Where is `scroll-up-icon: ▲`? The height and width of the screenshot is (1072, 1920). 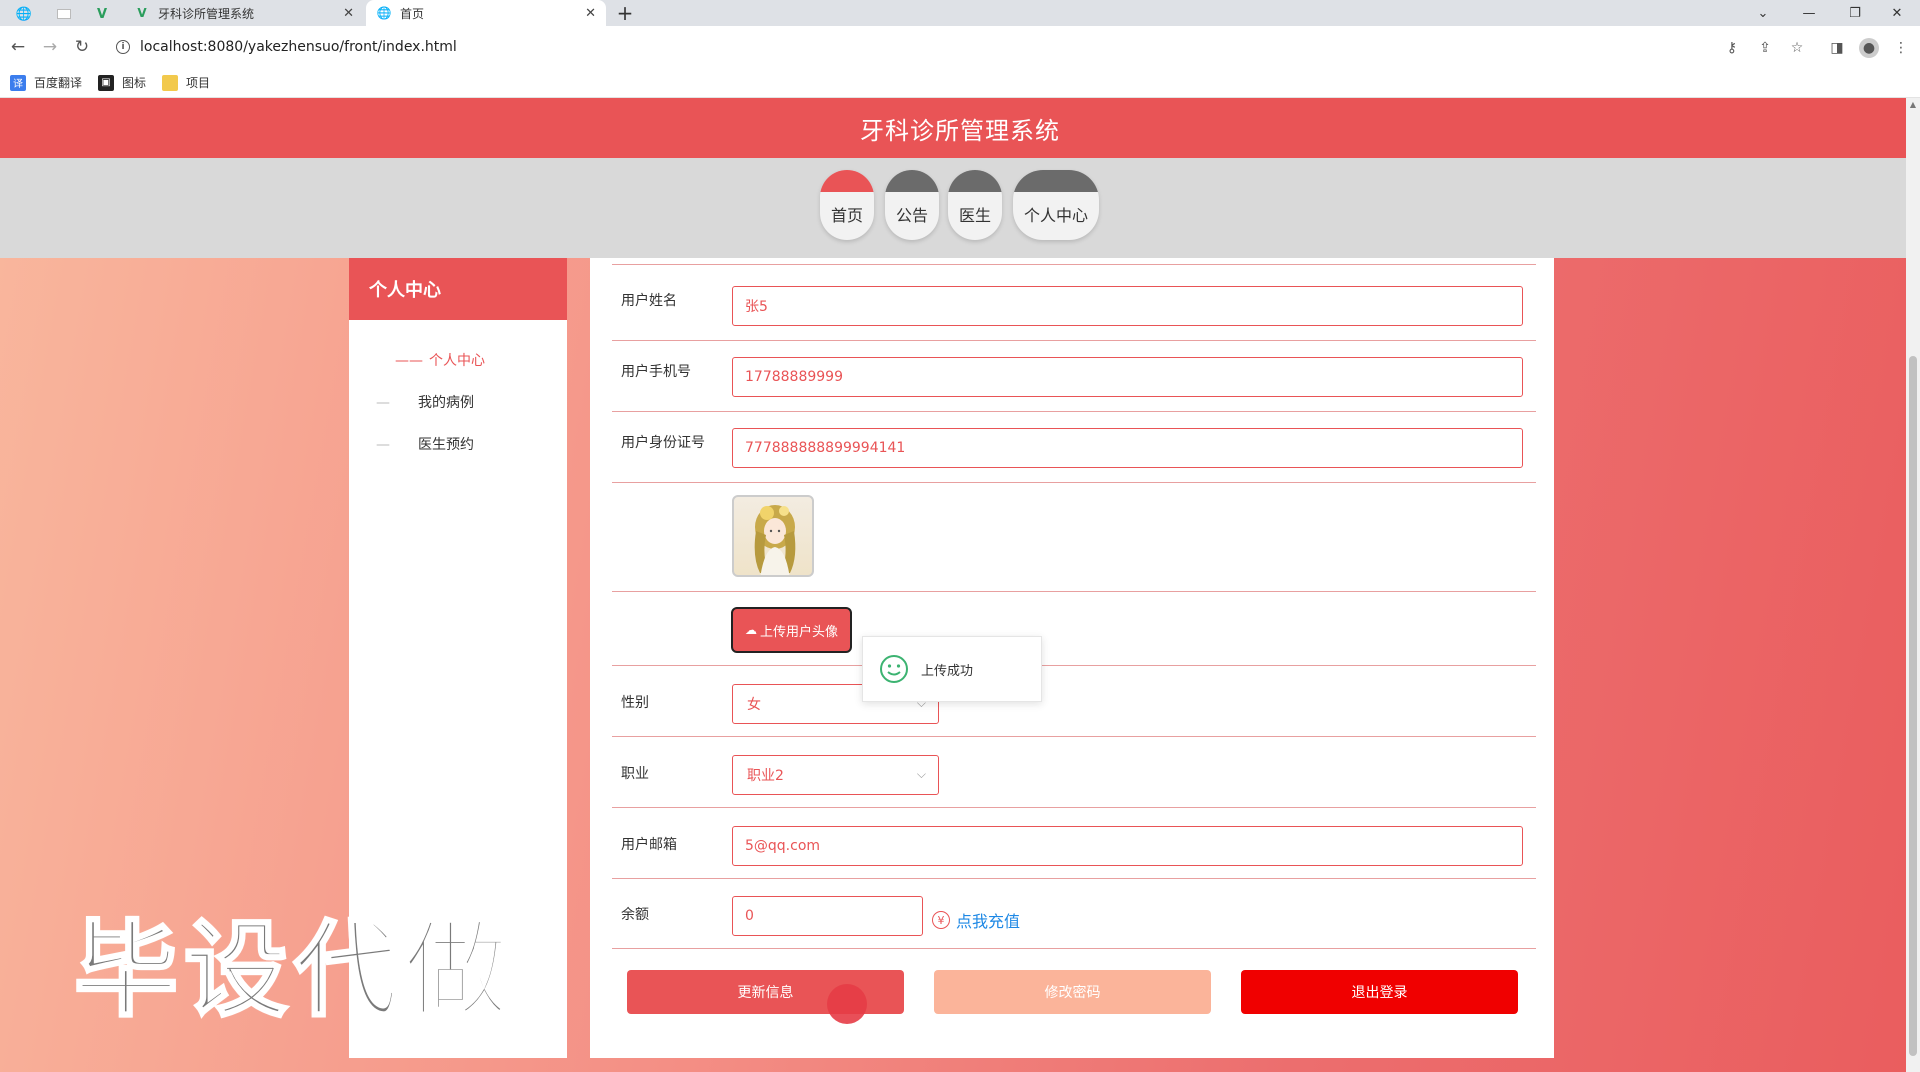 scroll-up-icon: ▲ is located at coordinates (1913, 104).